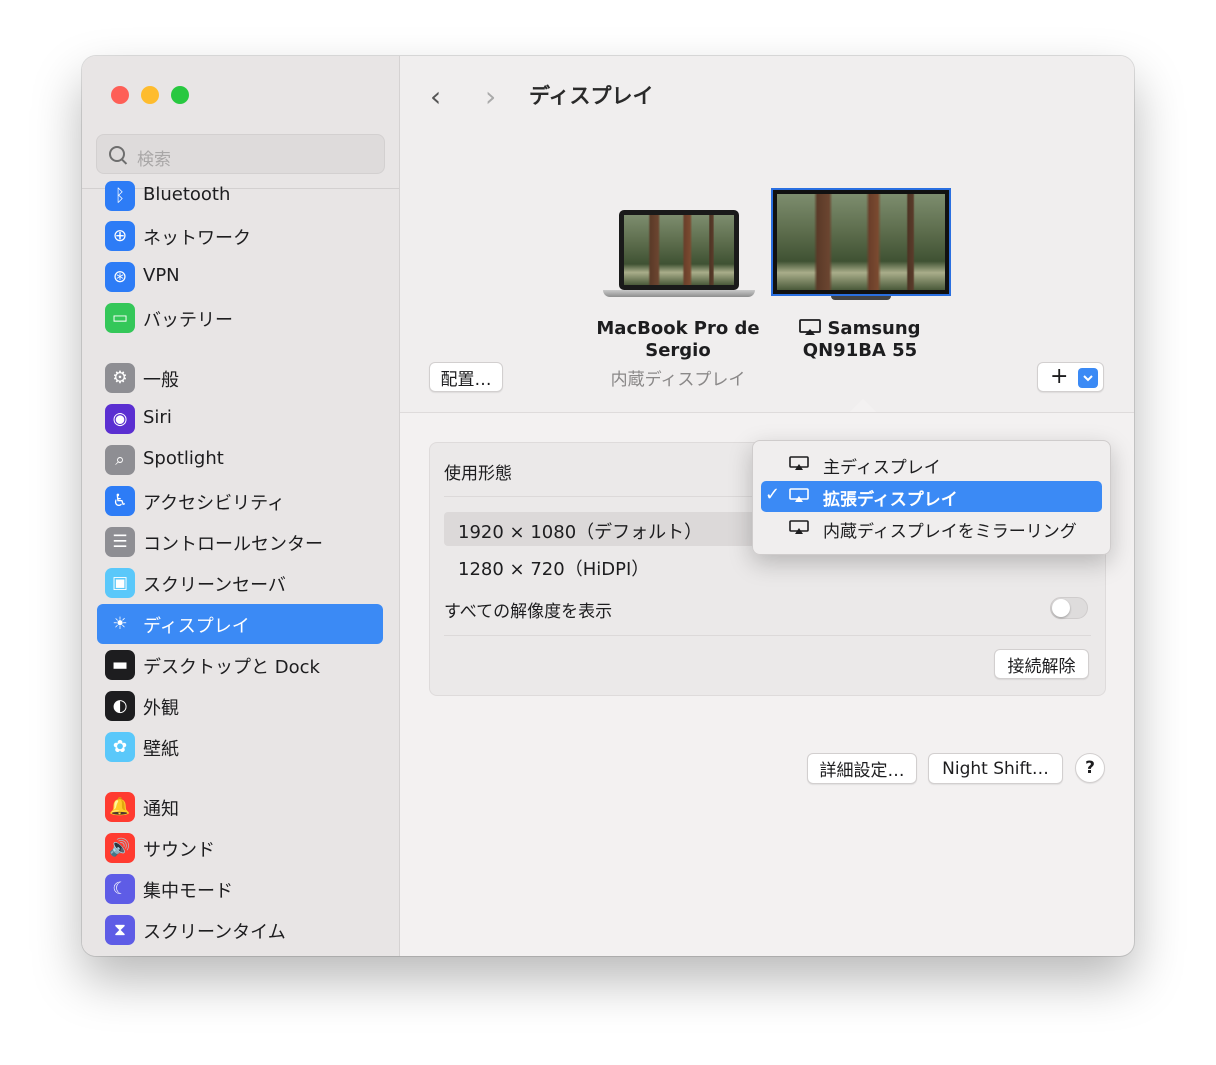 This screenshot has width=1216, height=1065. What do you see at coordinates (1041, 664) in the screenshot?
I see `disconnect-button: 接続解除` at bounding box center [1041, 664].